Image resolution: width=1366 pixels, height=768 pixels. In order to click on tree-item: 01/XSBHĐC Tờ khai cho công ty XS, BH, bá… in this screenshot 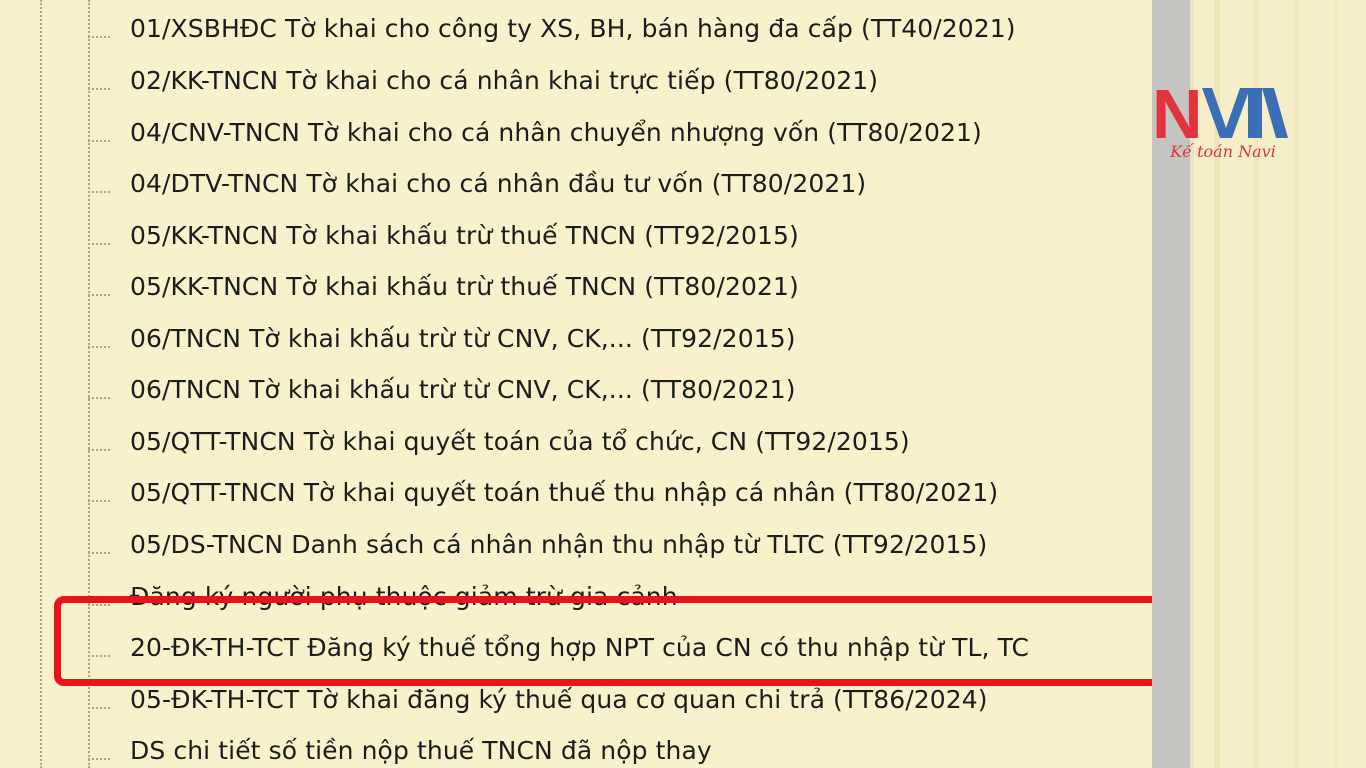, I will do `click(613, 28)`.